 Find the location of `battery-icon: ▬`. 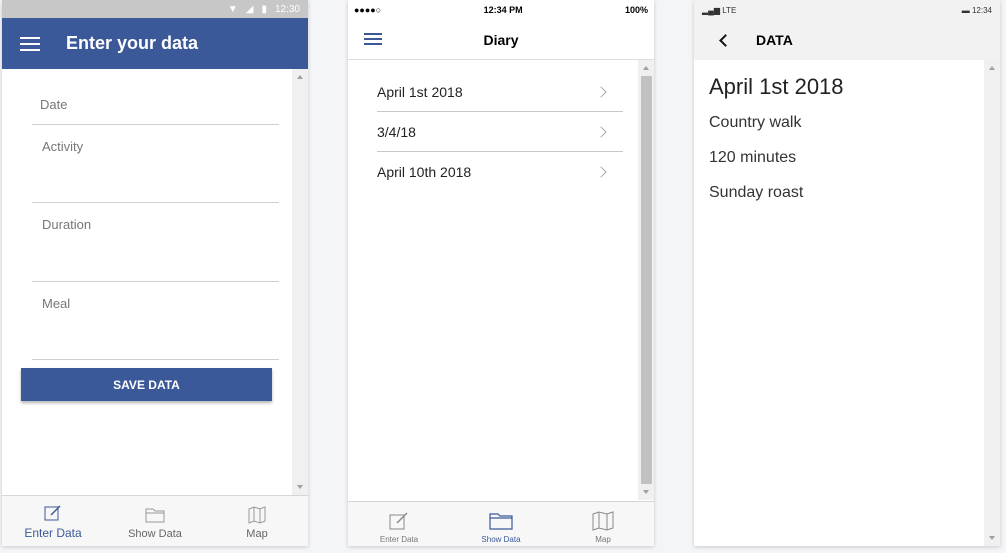

battery-icon: ▬ is located at coordinates (966, 10).